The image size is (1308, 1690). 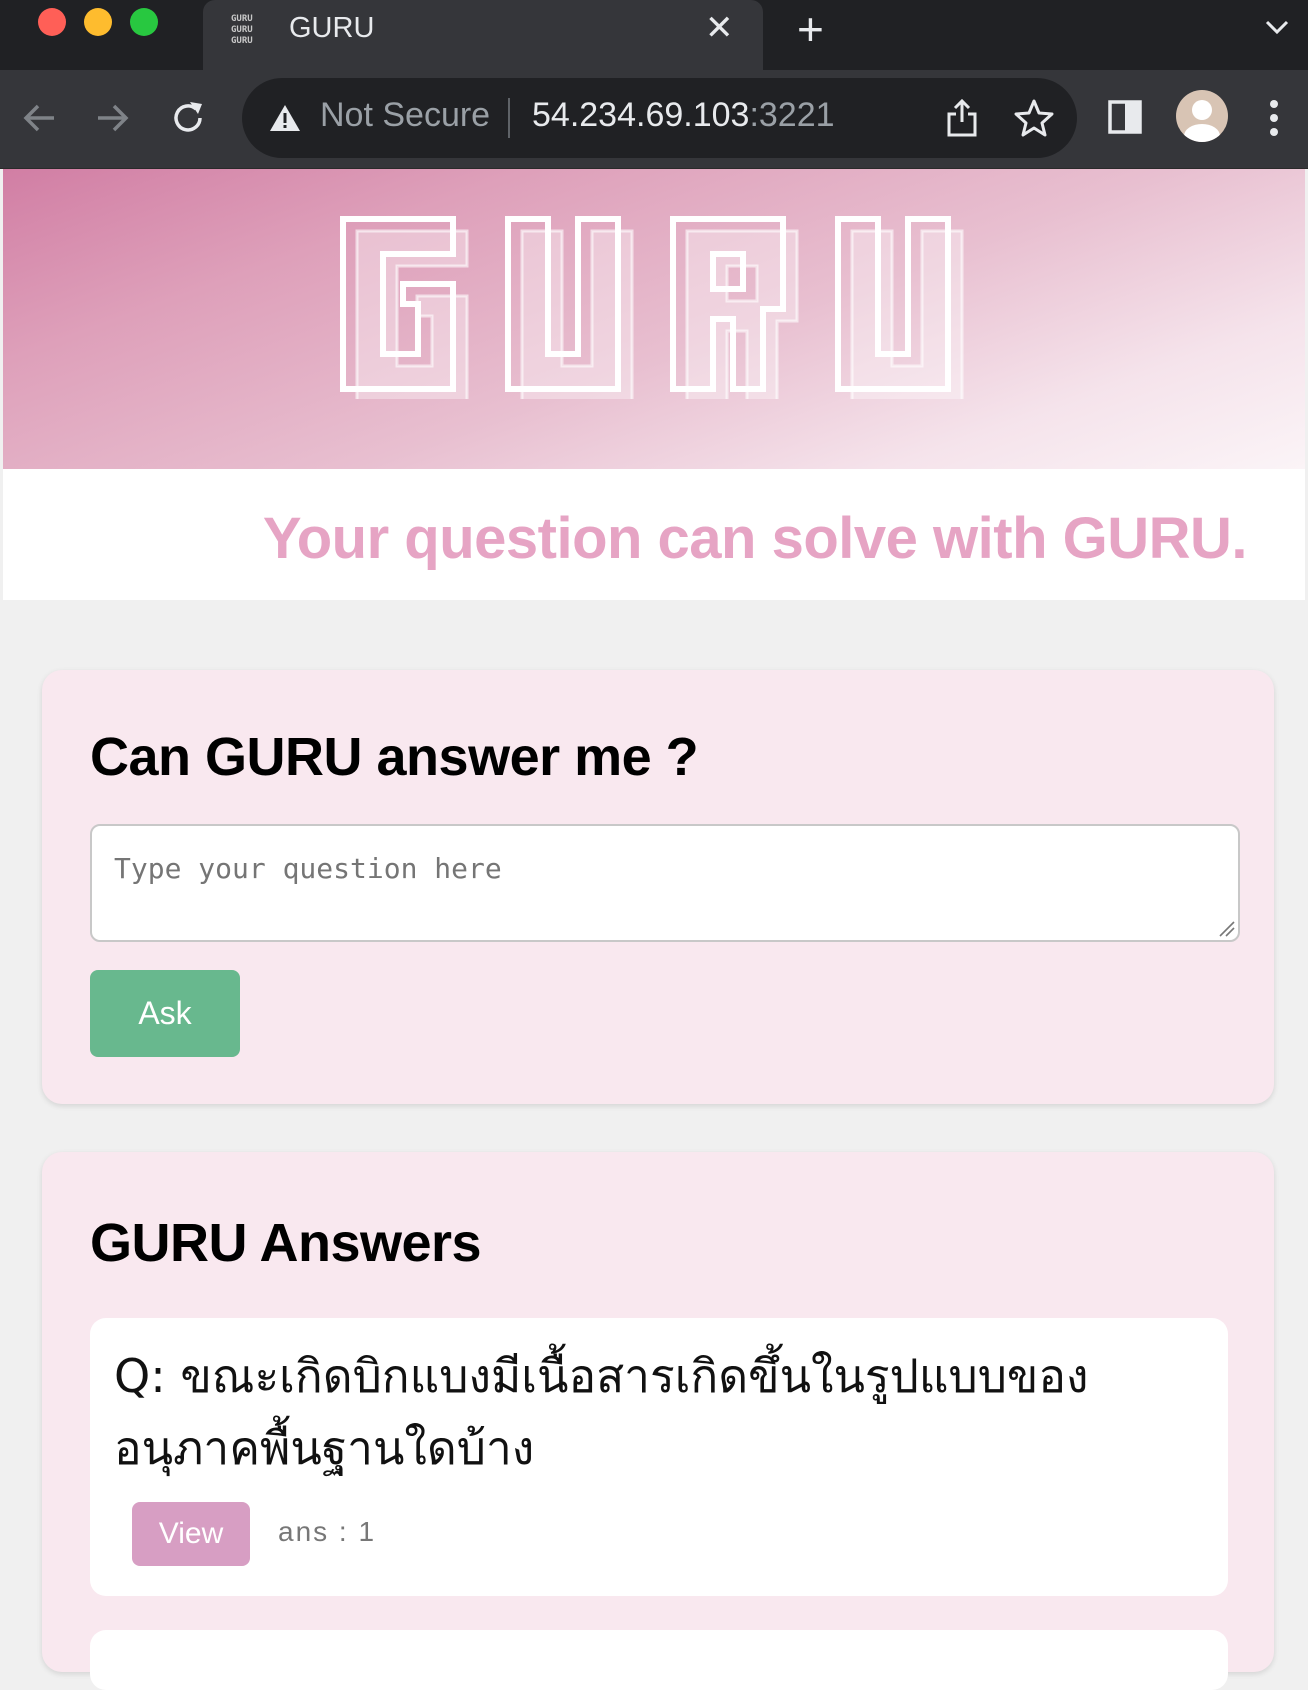 I want to click on guru-logo, so click(x=648, y=304).